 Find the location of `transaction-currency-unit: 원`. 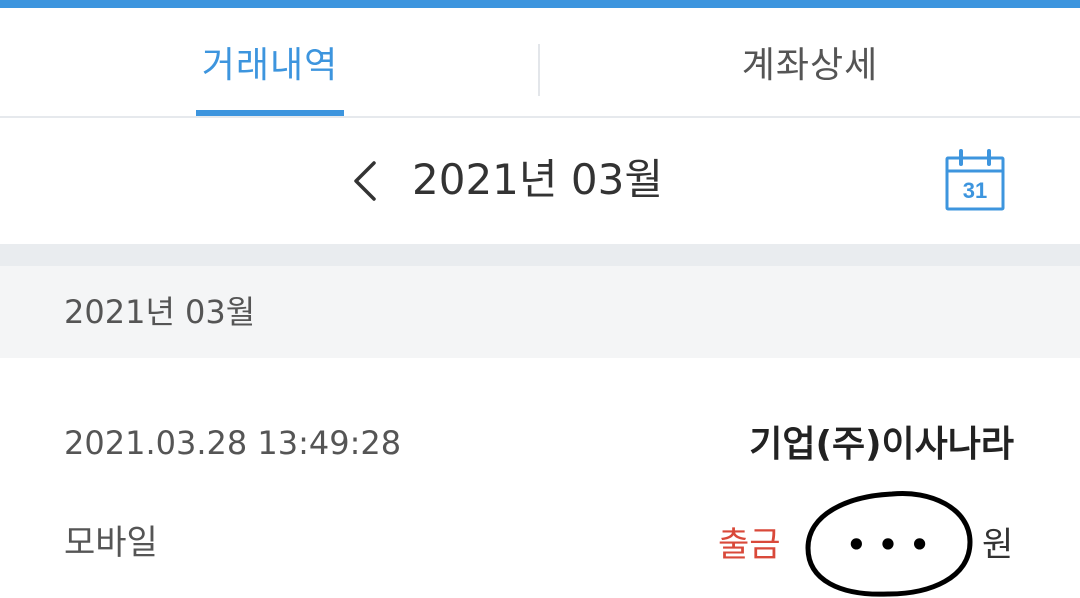

transaction-currency-unit: 원 is located at coordinates (998, 545).